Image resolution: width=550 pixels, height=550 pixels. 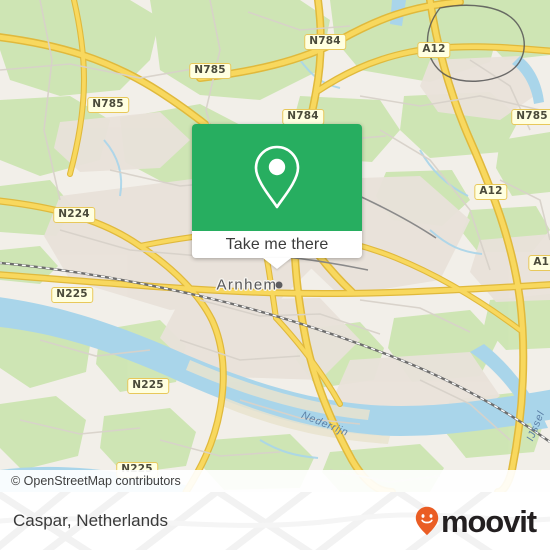 I want to click on location-callout-card: Take me there, so click(x=277, y=196).